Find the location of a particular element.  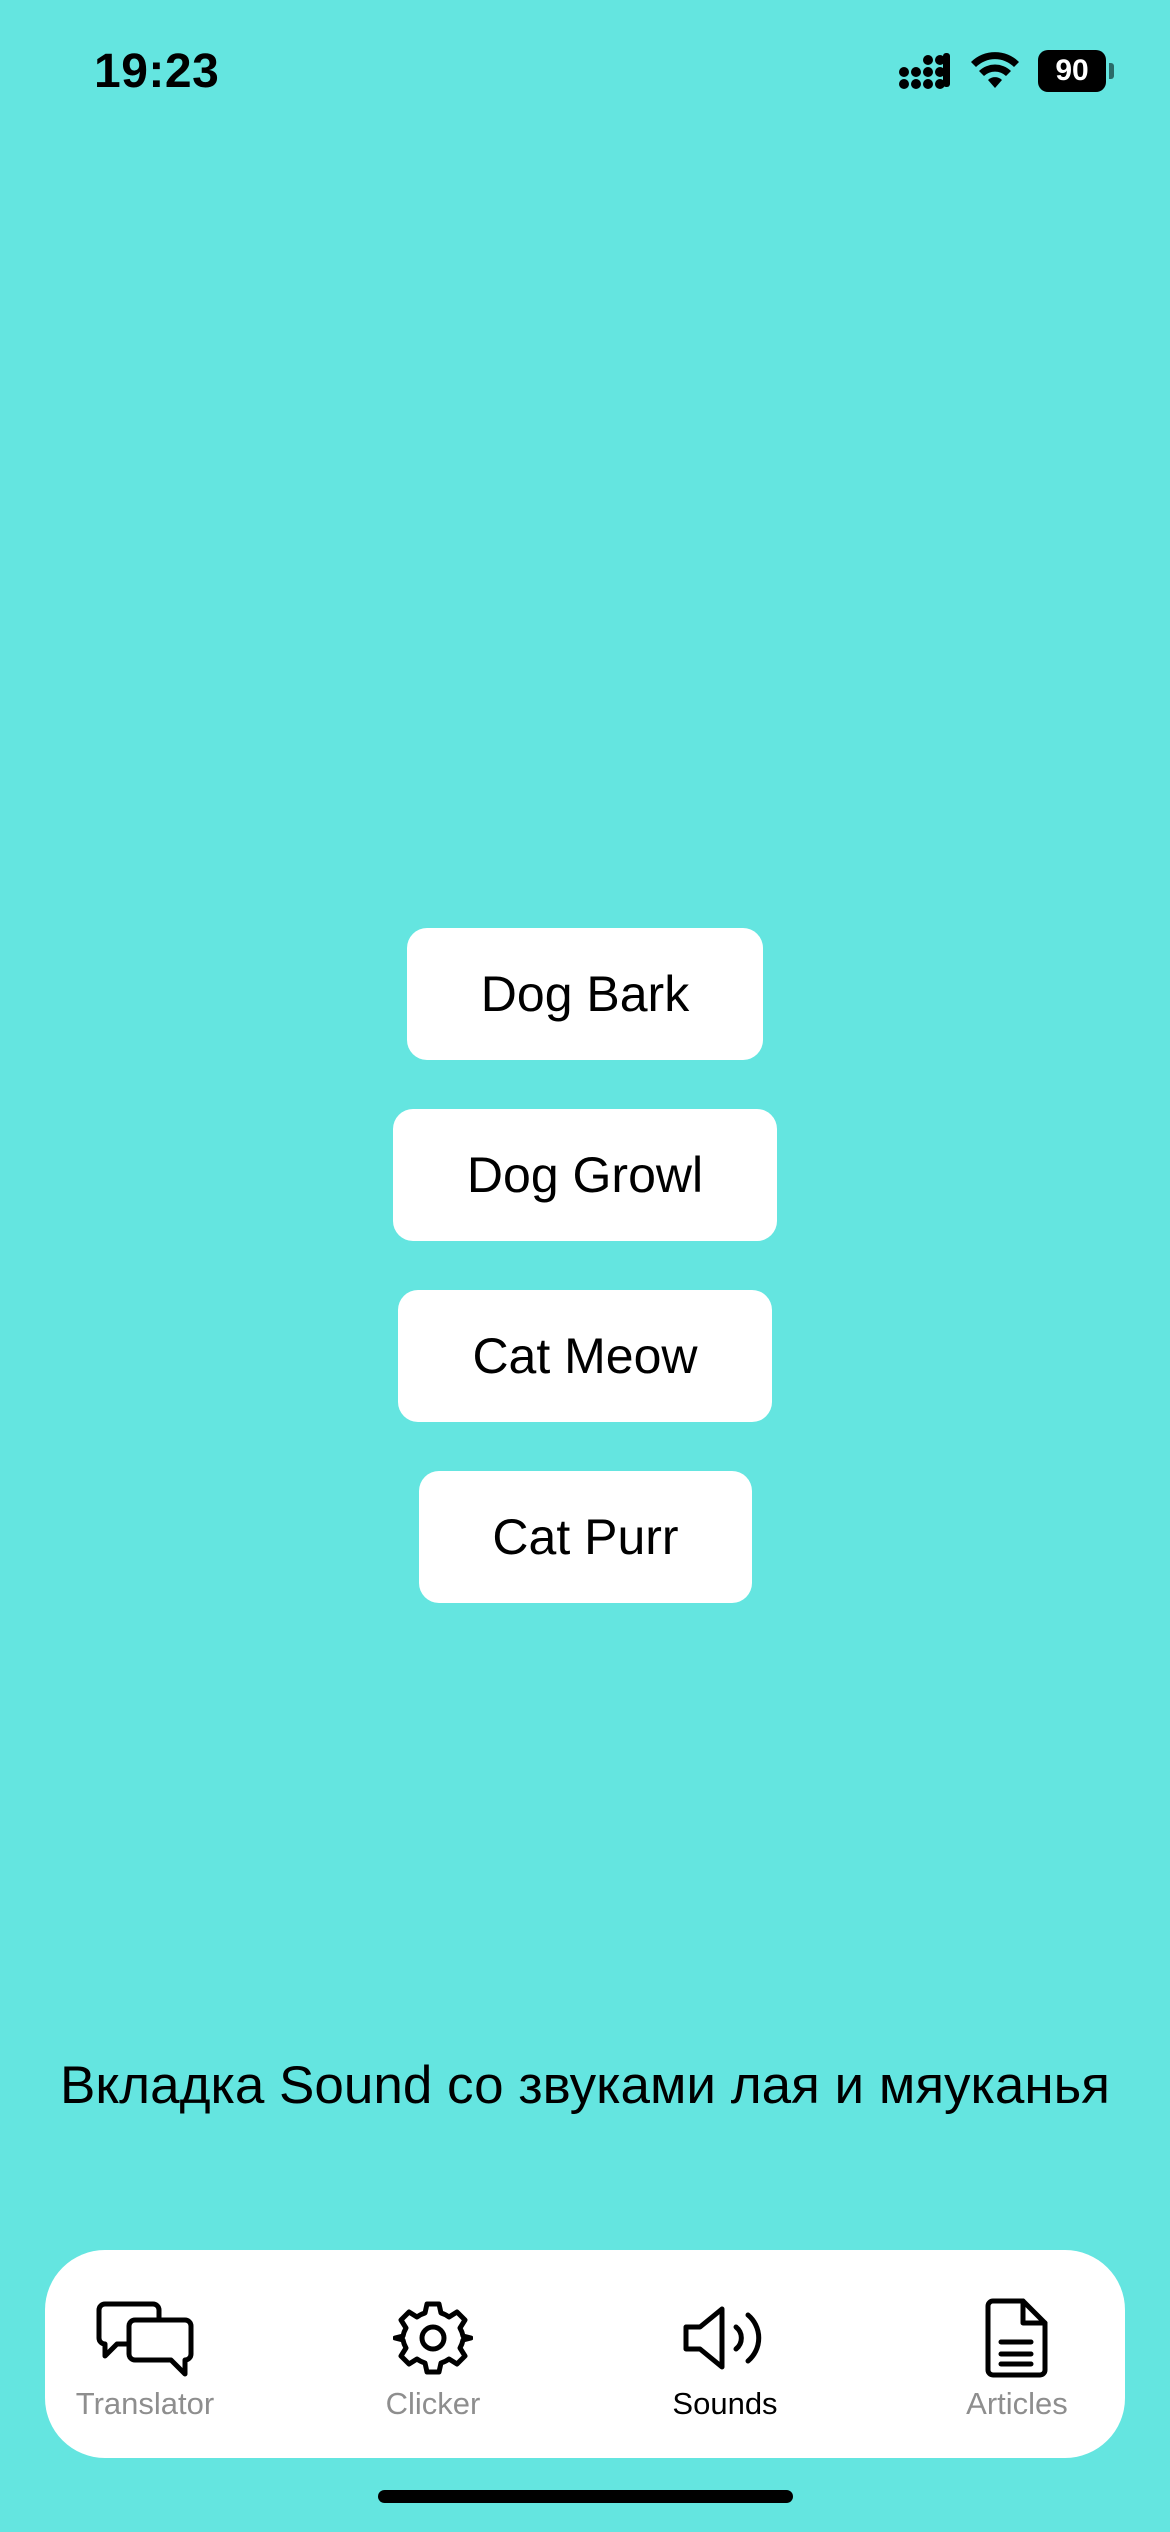

page-caption: Вкладка Sound со звуками лая и мяуканья is located at coordinates (585, 2085).